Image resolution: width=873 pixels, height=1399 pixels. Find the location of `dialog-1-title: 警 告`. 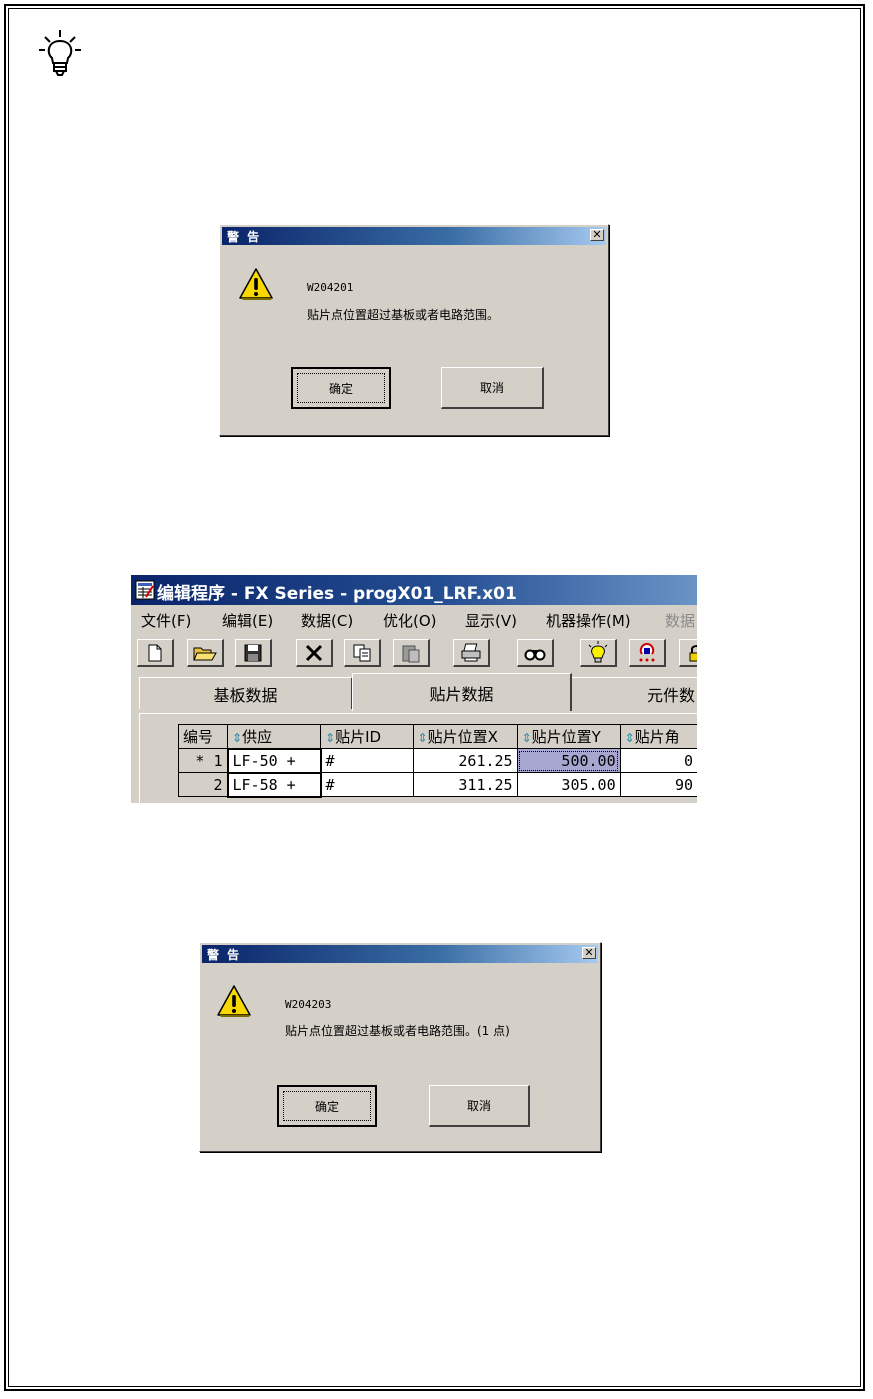

dialog-1-title: 警 告 is located at coordinates (244, 237).